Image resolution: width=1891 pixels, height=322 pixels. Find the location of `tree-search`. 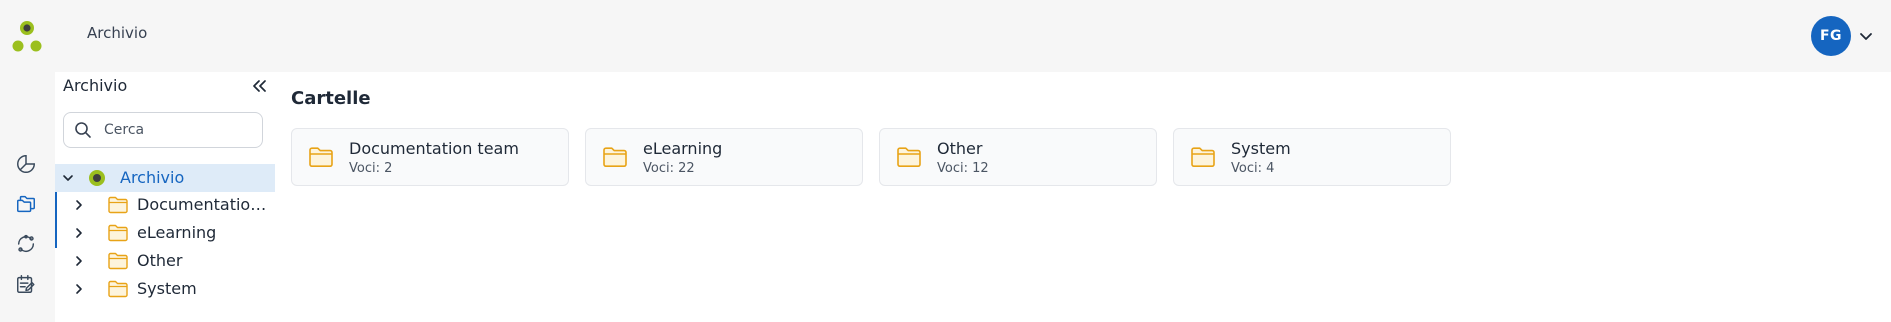

tree-search is located at coordinates (163, 130).